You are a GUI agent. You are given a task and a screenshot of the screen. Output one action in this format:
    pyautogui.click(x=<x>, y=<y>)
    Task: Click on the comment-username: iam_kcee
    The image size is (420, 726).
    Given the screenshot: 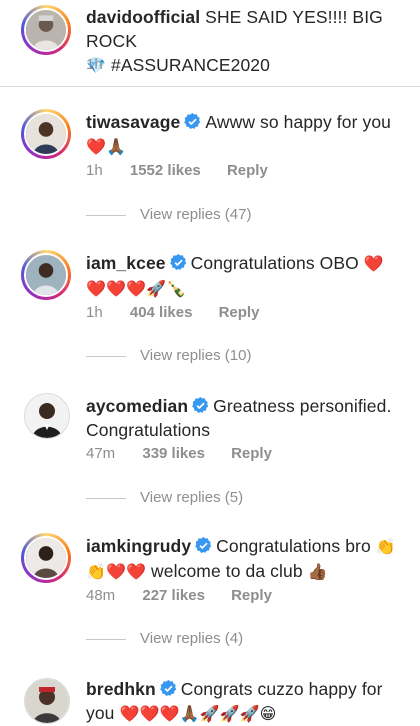 What is the action you would take?
    pyautogui.click(x=126, y=263)
    